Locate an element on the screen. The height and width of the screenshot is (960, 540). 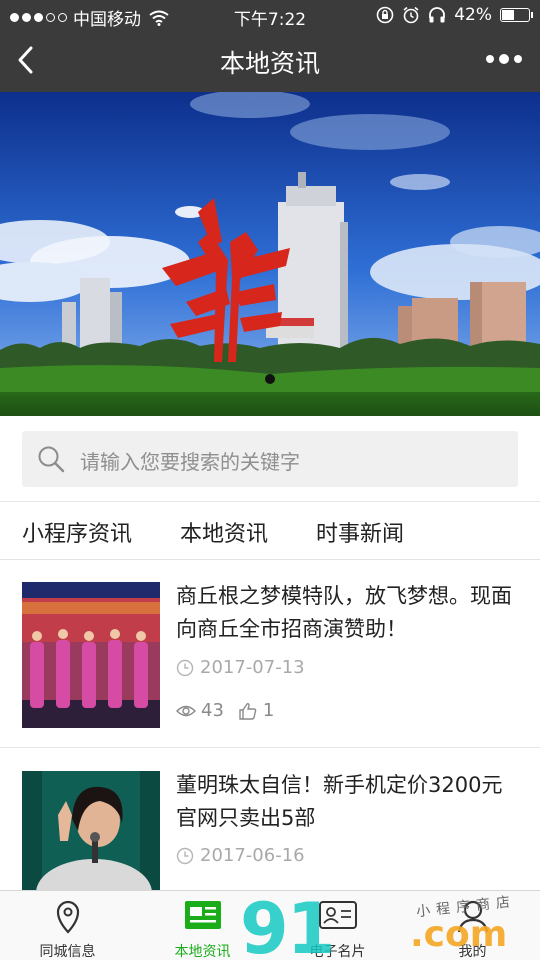
thumbs-up-icon is located at coordinates (248, 711).